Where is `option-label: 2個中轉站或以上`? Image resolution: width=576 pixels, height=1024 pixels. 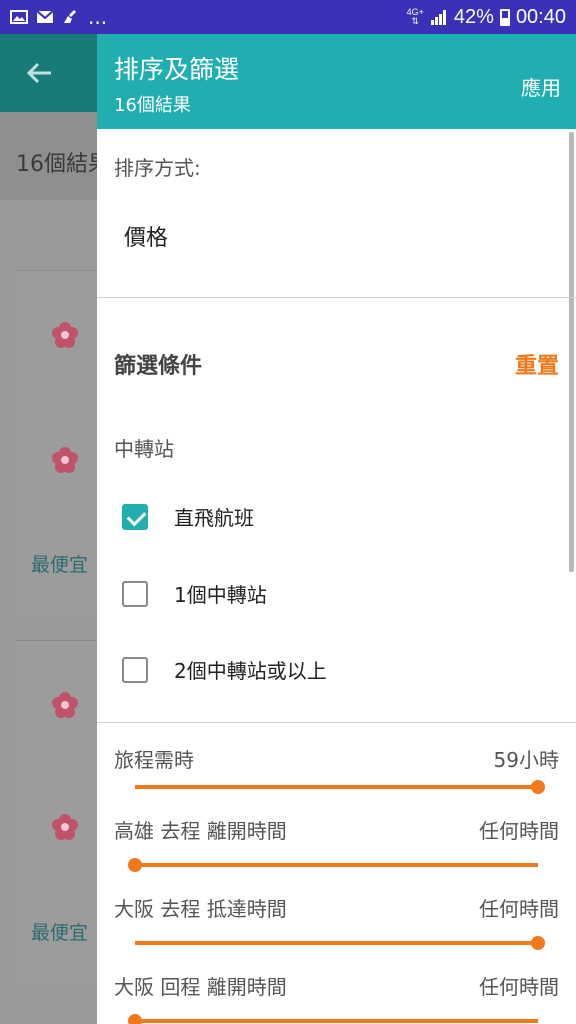 option-label: 2個中轉站或以上 is located at coordinates (250, 671).